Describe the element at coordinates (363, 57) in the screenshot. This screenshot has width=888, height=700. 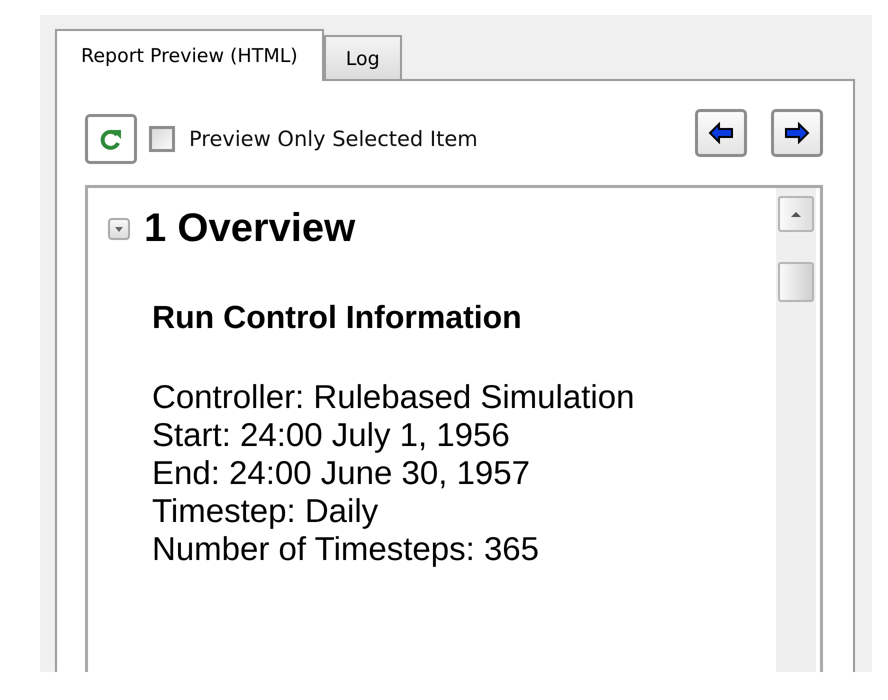
I see `tab: Log` at that location.